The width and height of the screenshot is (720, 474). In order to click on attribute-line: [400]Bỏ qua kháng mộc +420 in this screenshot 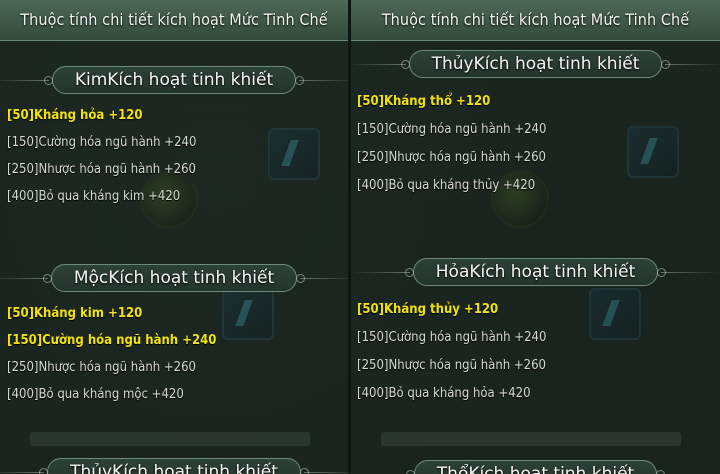, I will do `click(95, 394)`.